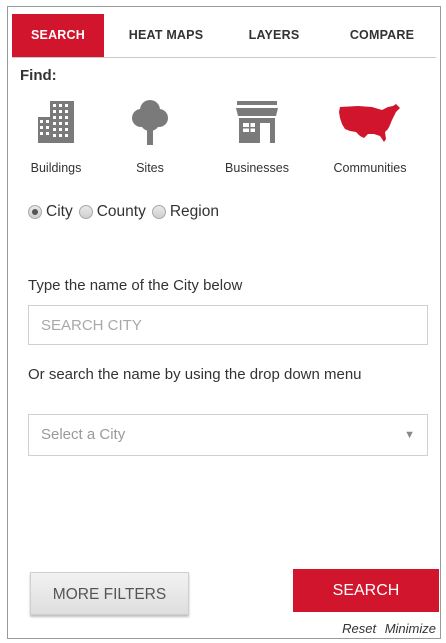  I want to click on radio-city: City, so click(50, 212).